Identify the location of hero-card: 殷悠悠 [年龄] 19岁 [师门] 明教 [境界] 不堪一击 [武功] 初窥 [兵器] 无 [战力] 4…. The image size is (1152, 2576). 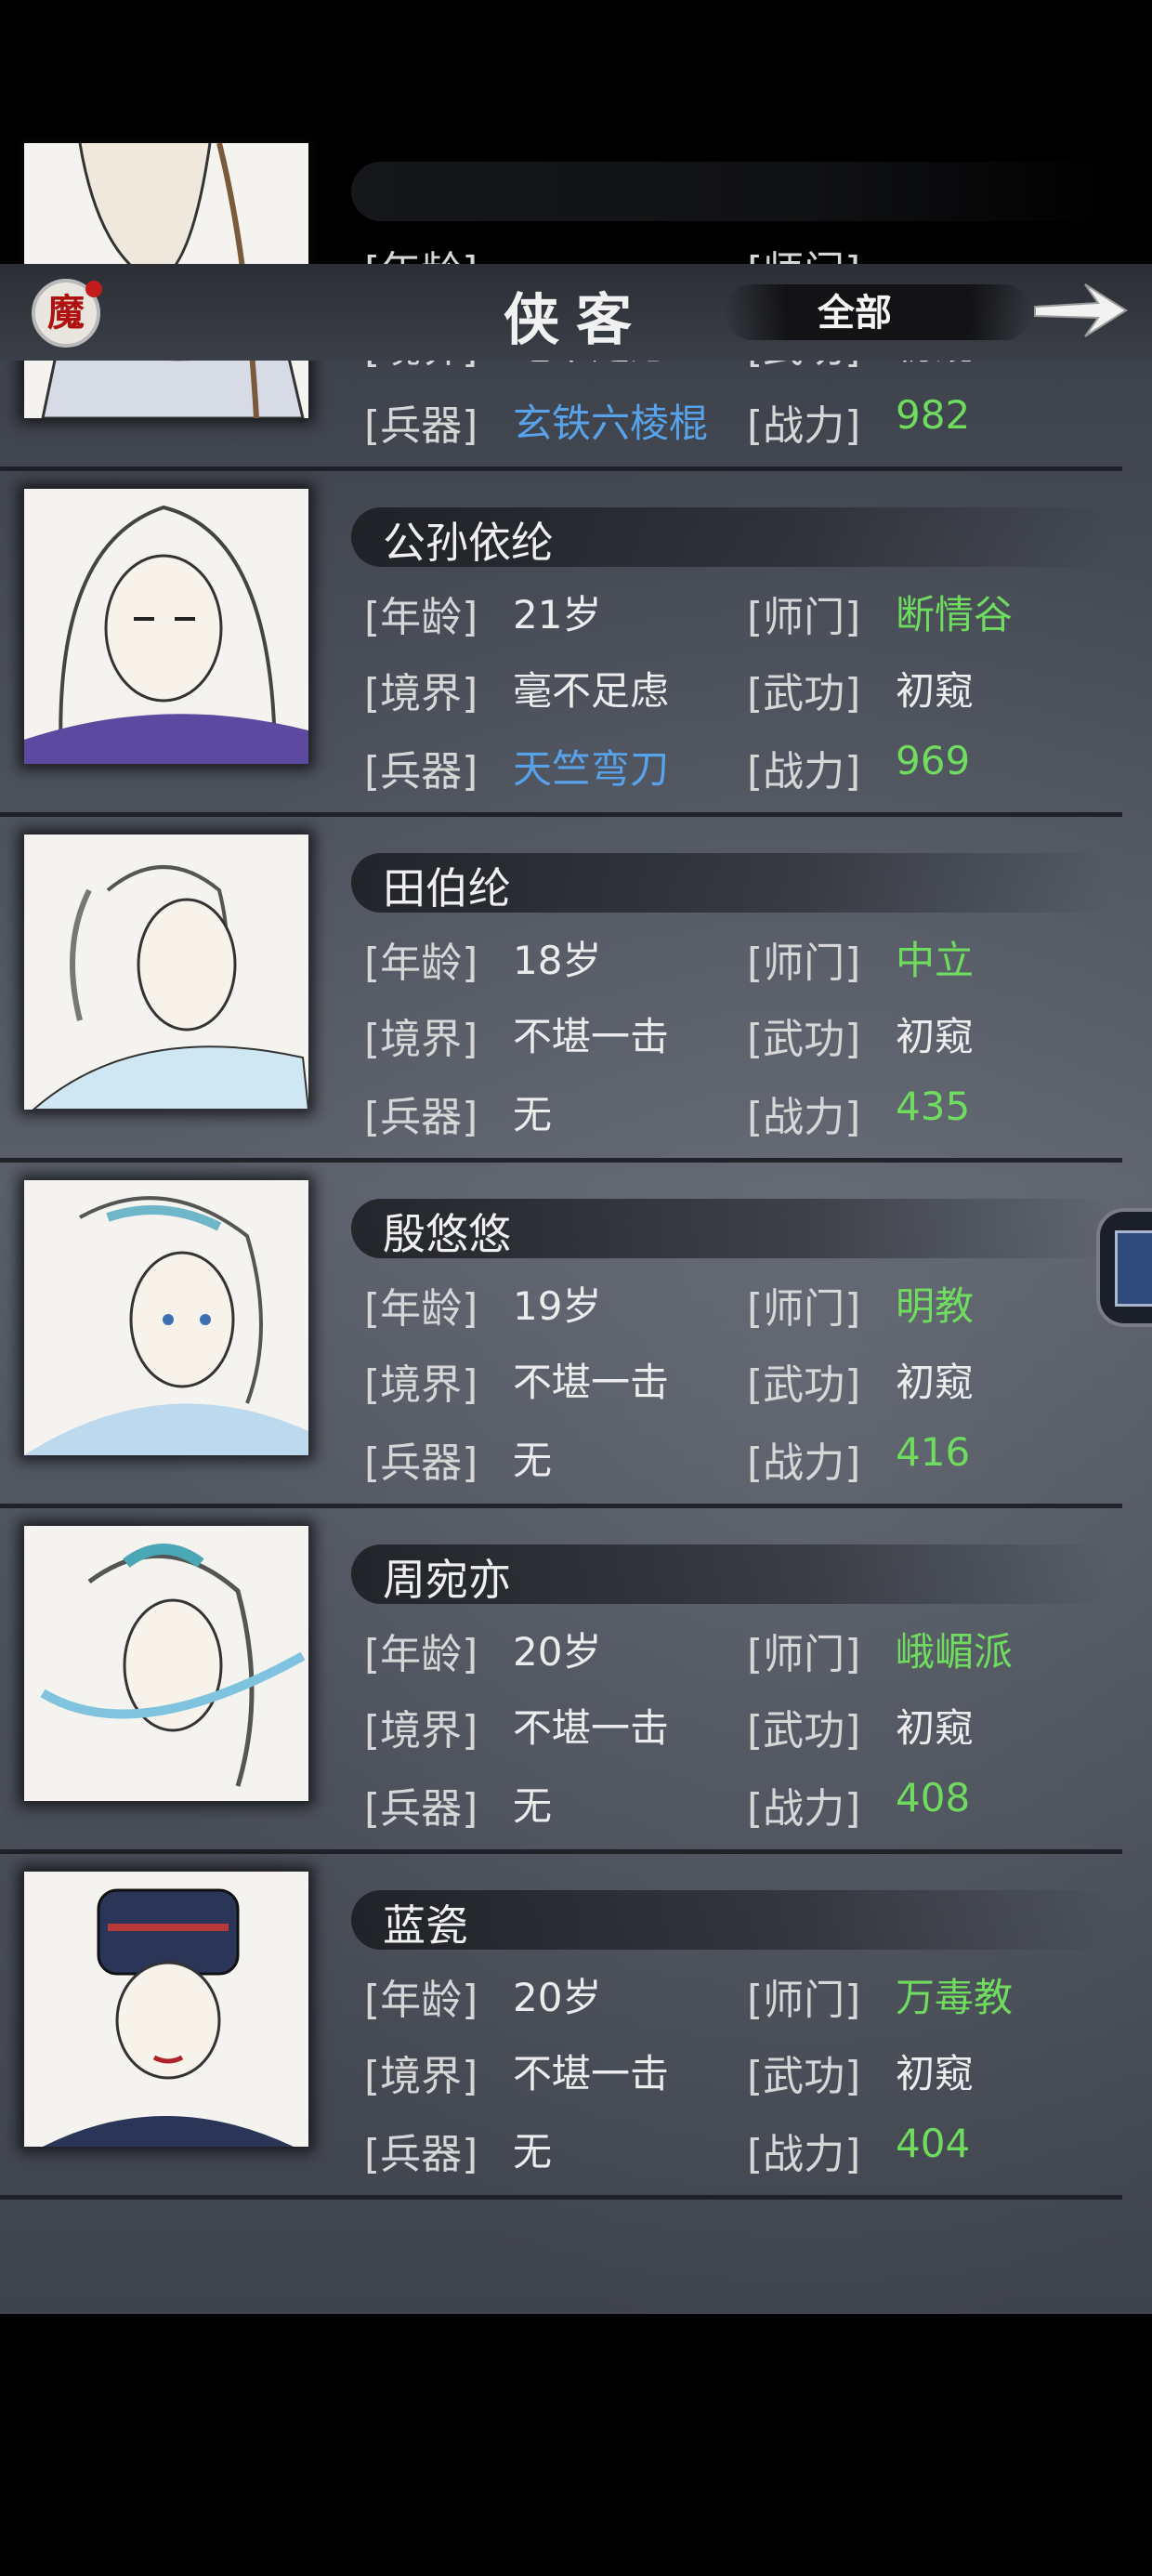
(576, 1335).